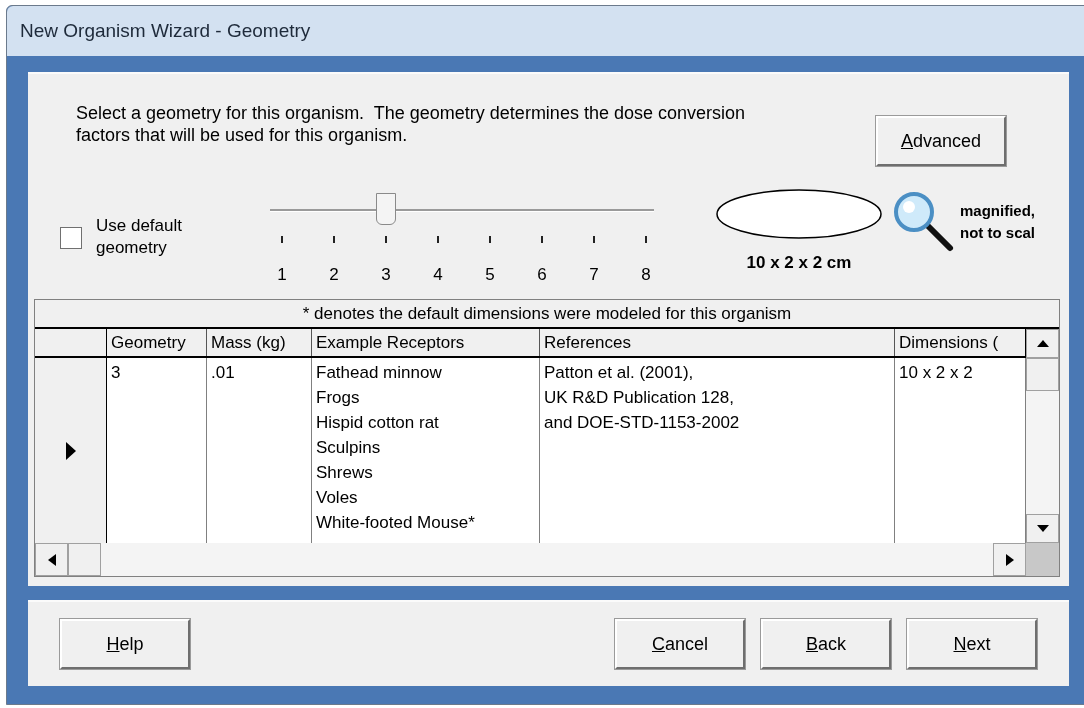 This screenshot has width=1084, height=708. I want to click on up-arrow-icon, so click(1042, 343).